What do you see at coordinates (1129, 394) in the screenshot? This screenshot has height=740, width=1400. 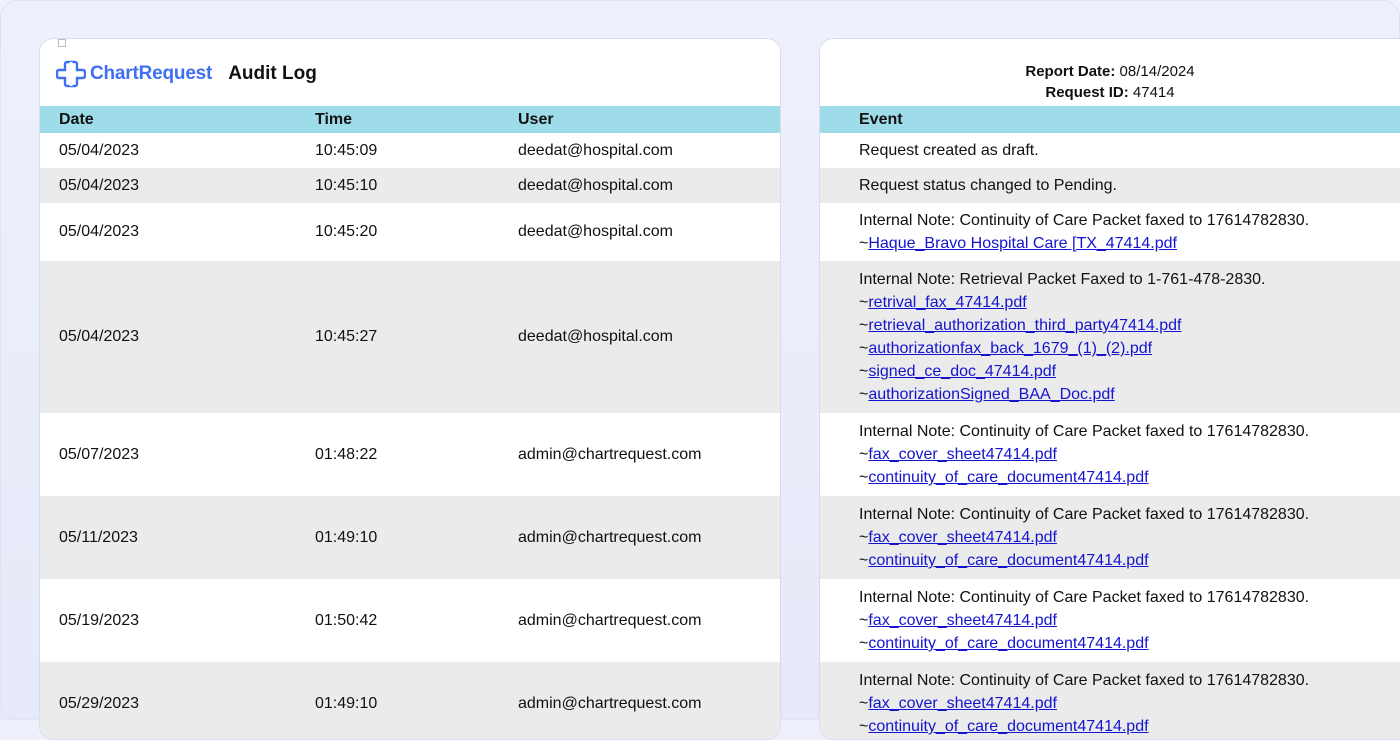 I see `attachment-line: ~authorizationSigned_BAA_Doc.pdf` at bounding box center [1129, 394].